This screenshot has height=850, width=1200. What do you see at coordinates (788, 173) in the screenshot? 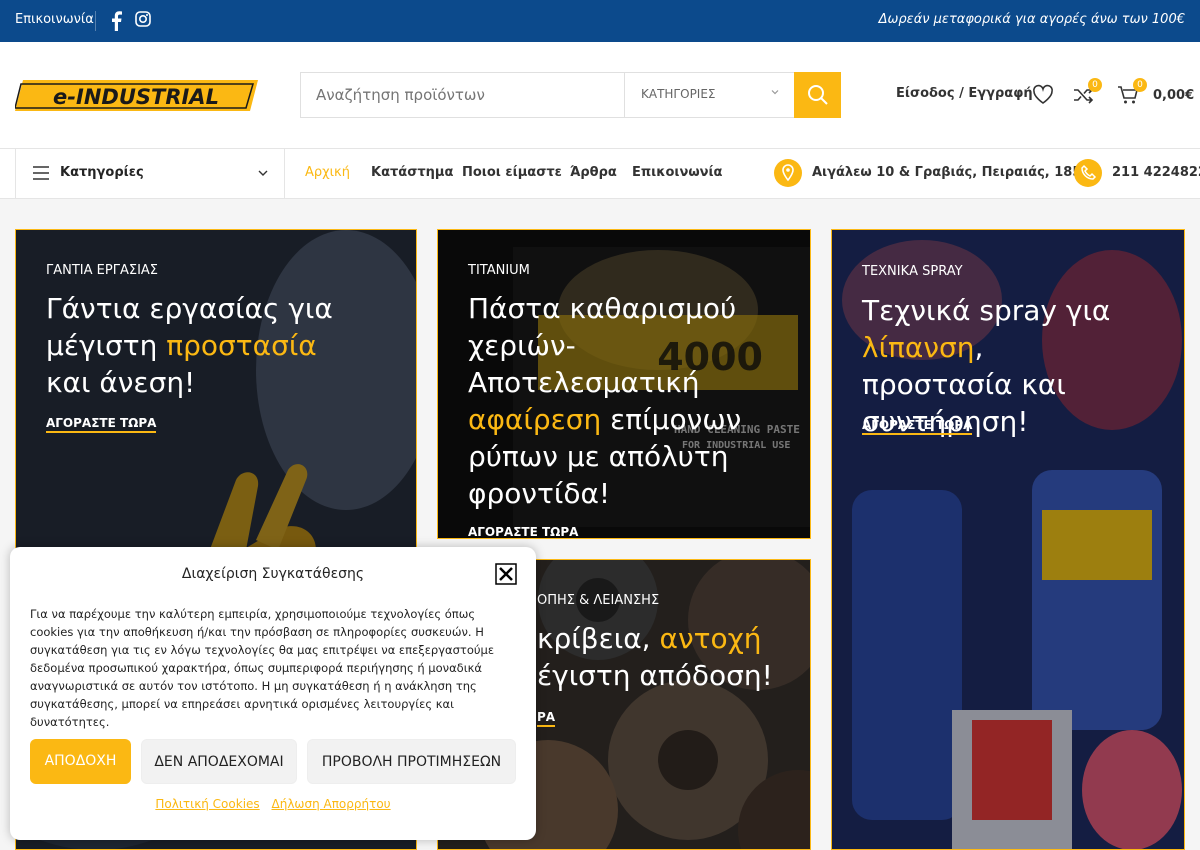
I see `location-pin-icon` at bounding box center [788, 173].